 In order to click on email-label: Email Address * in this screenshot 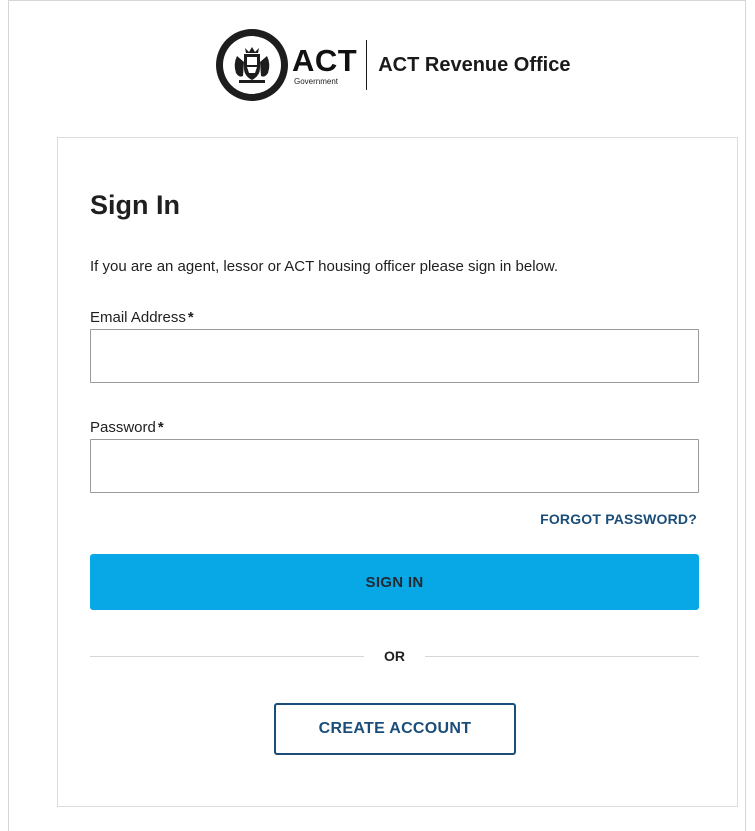, I will do `click(142, 317)`.